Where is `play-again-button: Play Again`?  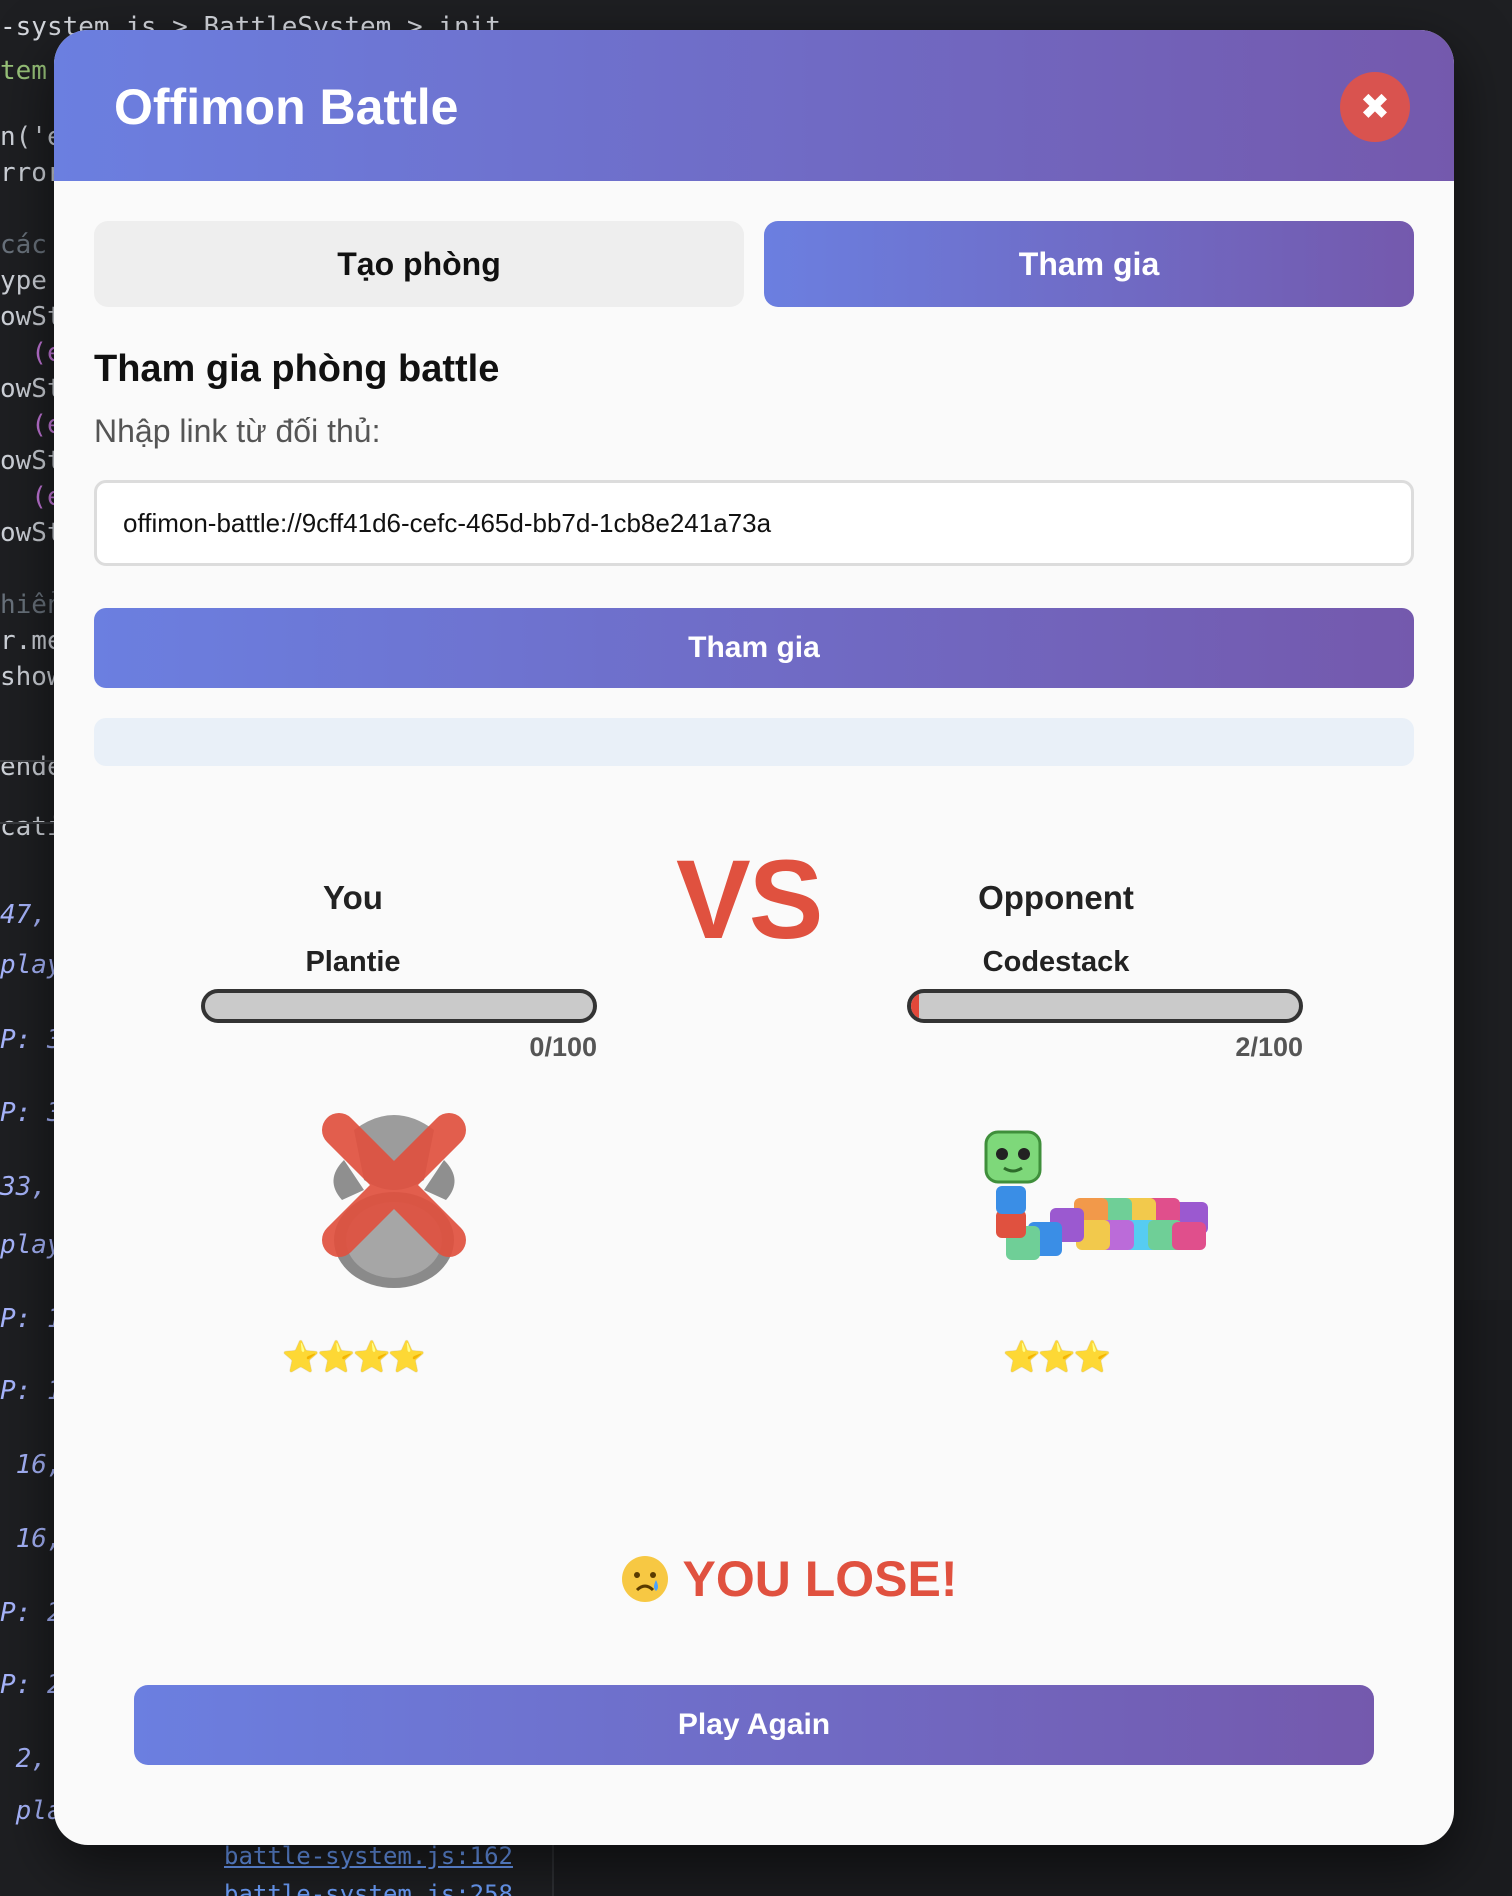 play-again-button: Play Again is located at coordinates (754, 1725).